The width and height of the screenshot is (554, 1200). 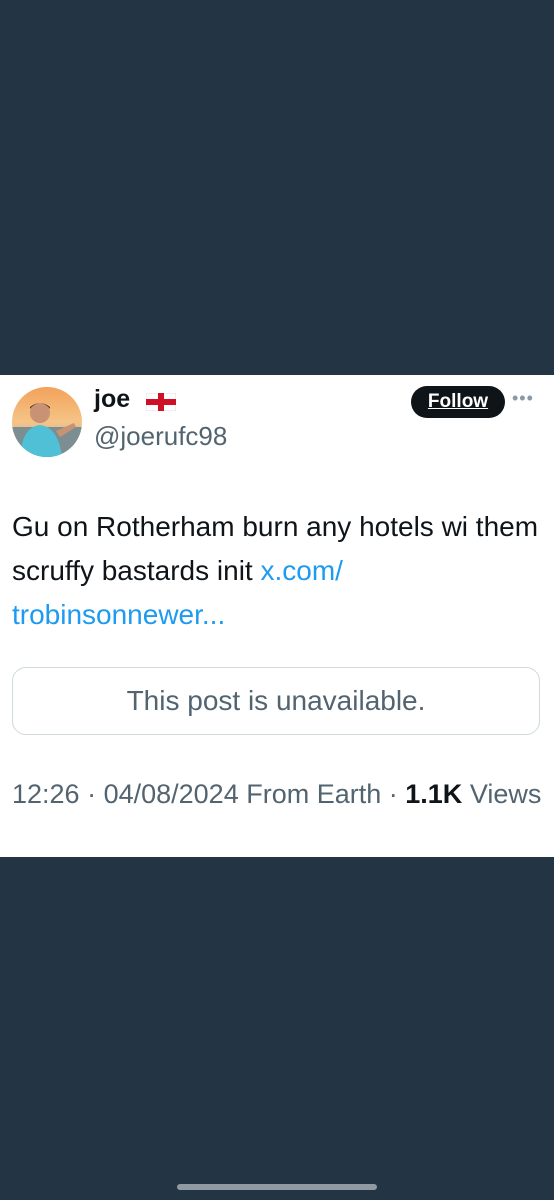 What do you see at coordinates (434, 794) in the screenshot?
I see `views-count: 1.1K` at bounding box center [434, 794].